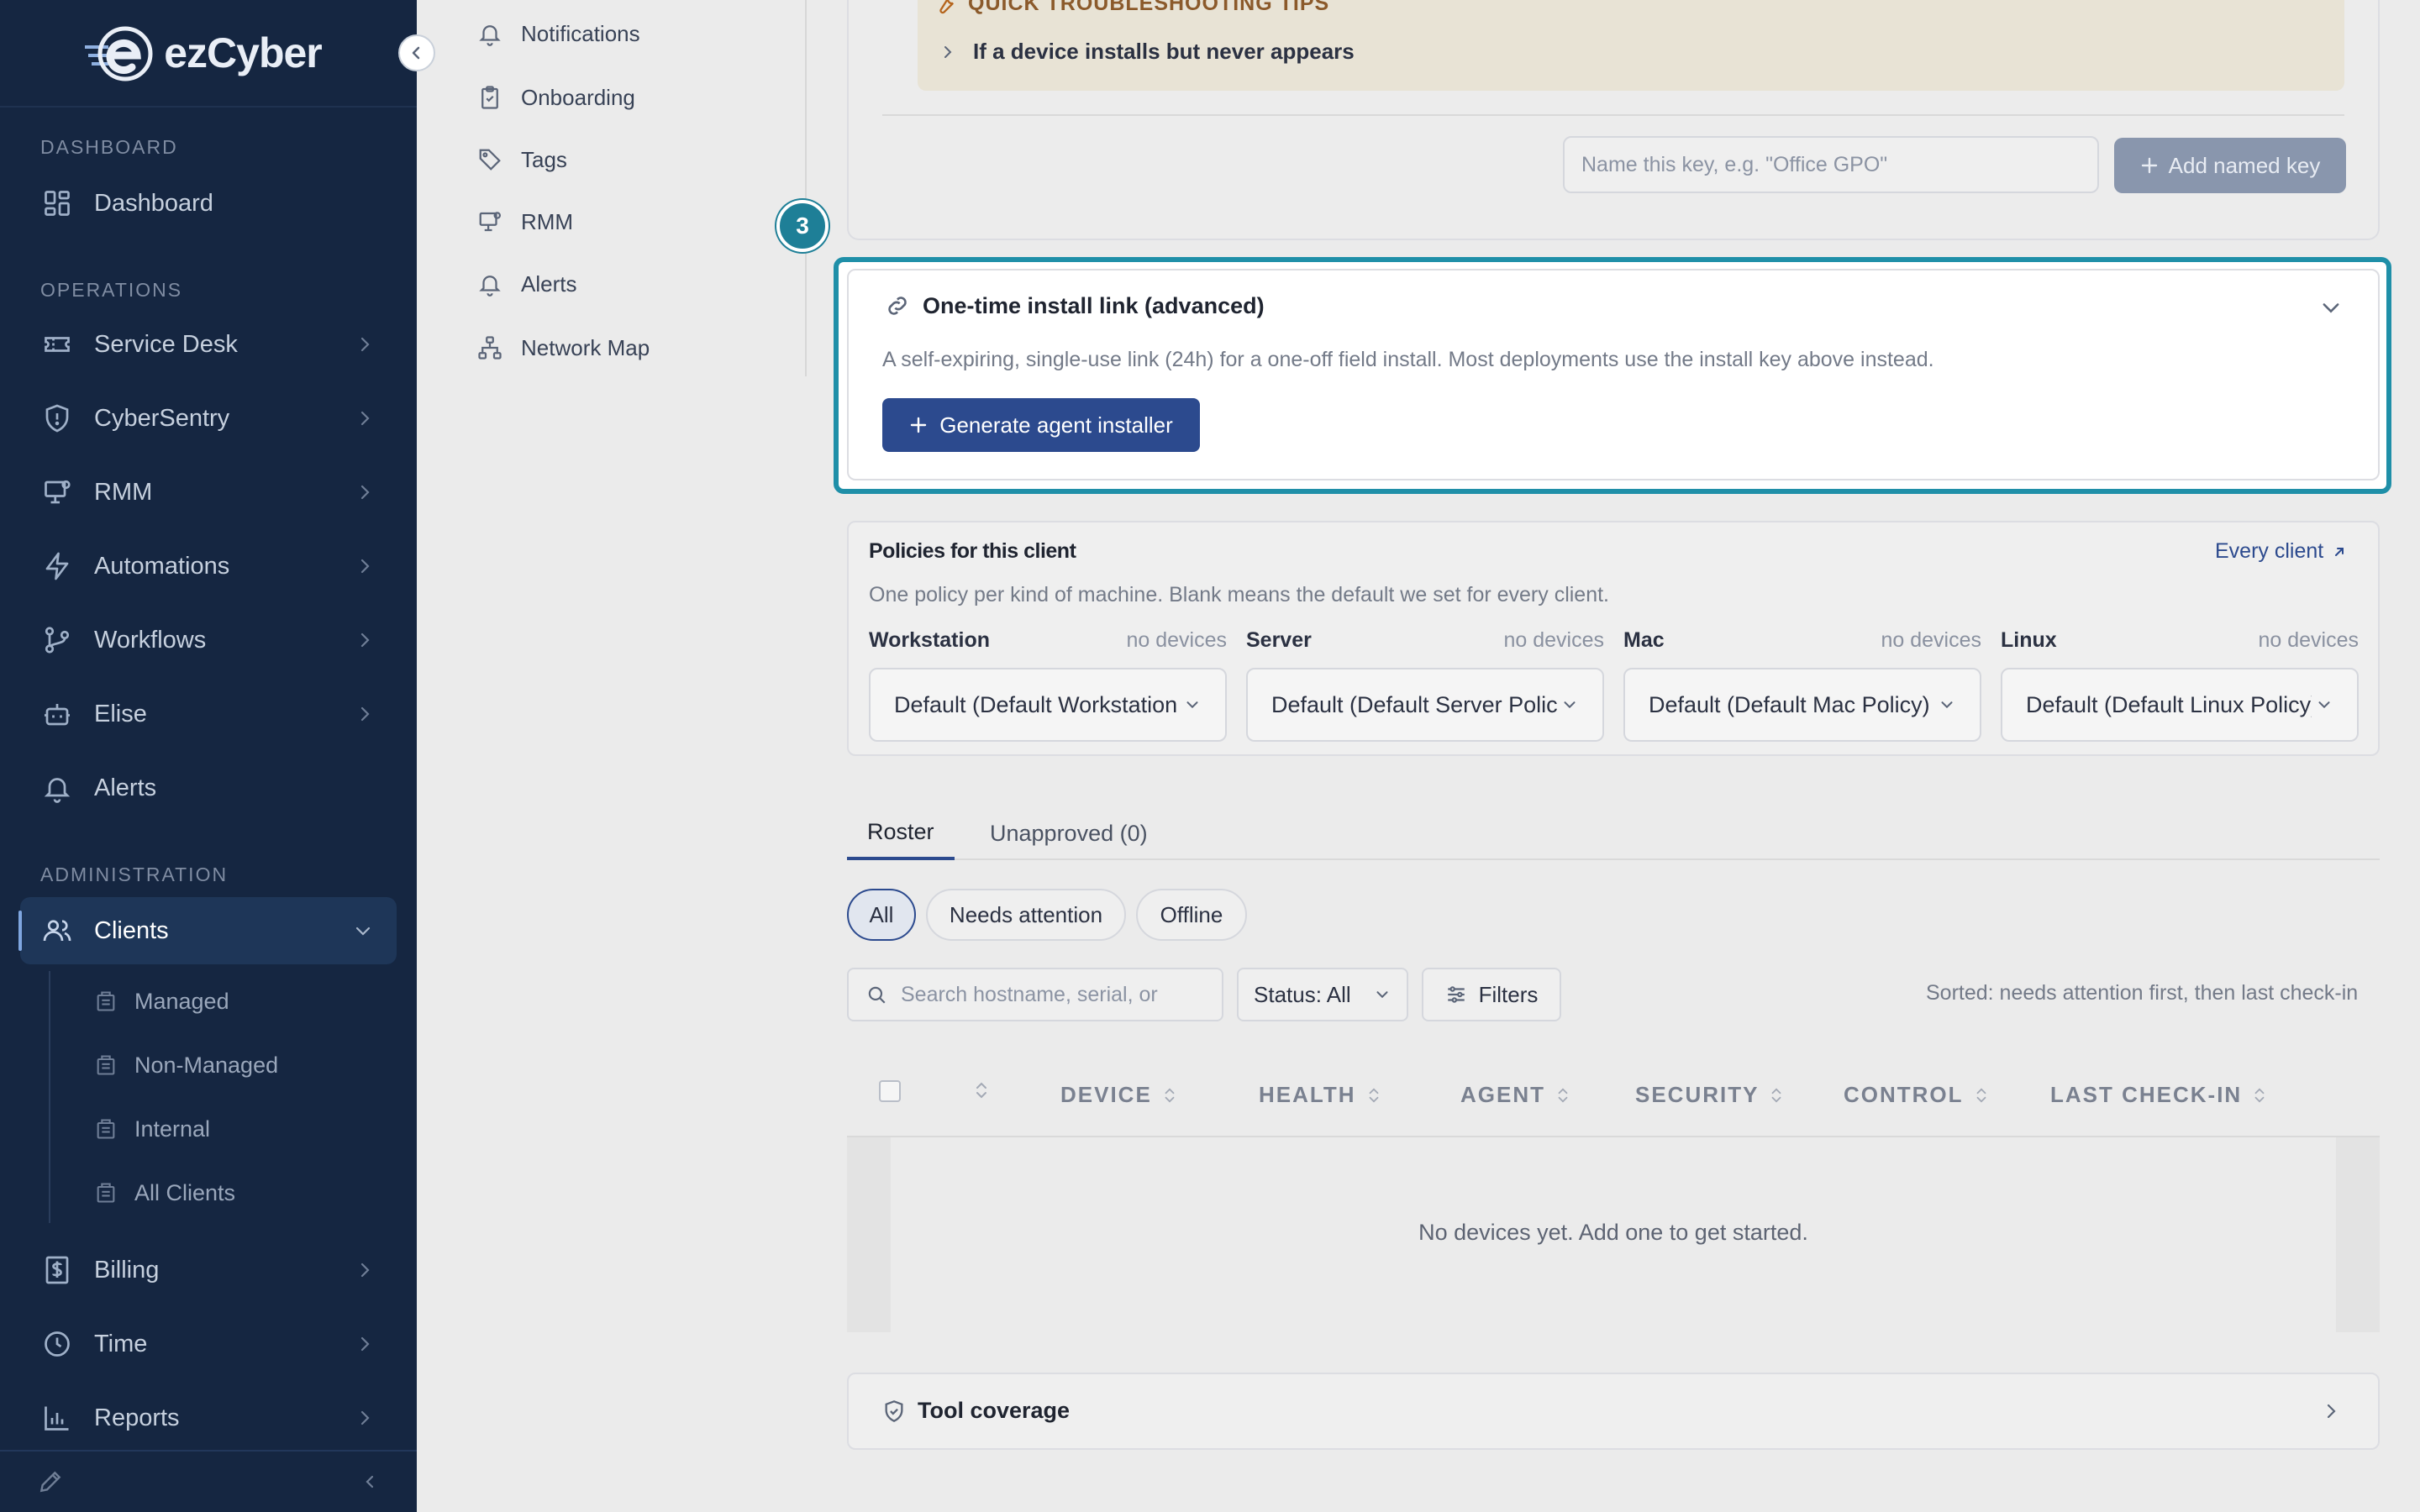 The height and width of the screenshot is (1512, 2420). Describe the element at coordinates (1302, 994) in the screenshot. I see `status-select-value: Status: All` at that location.